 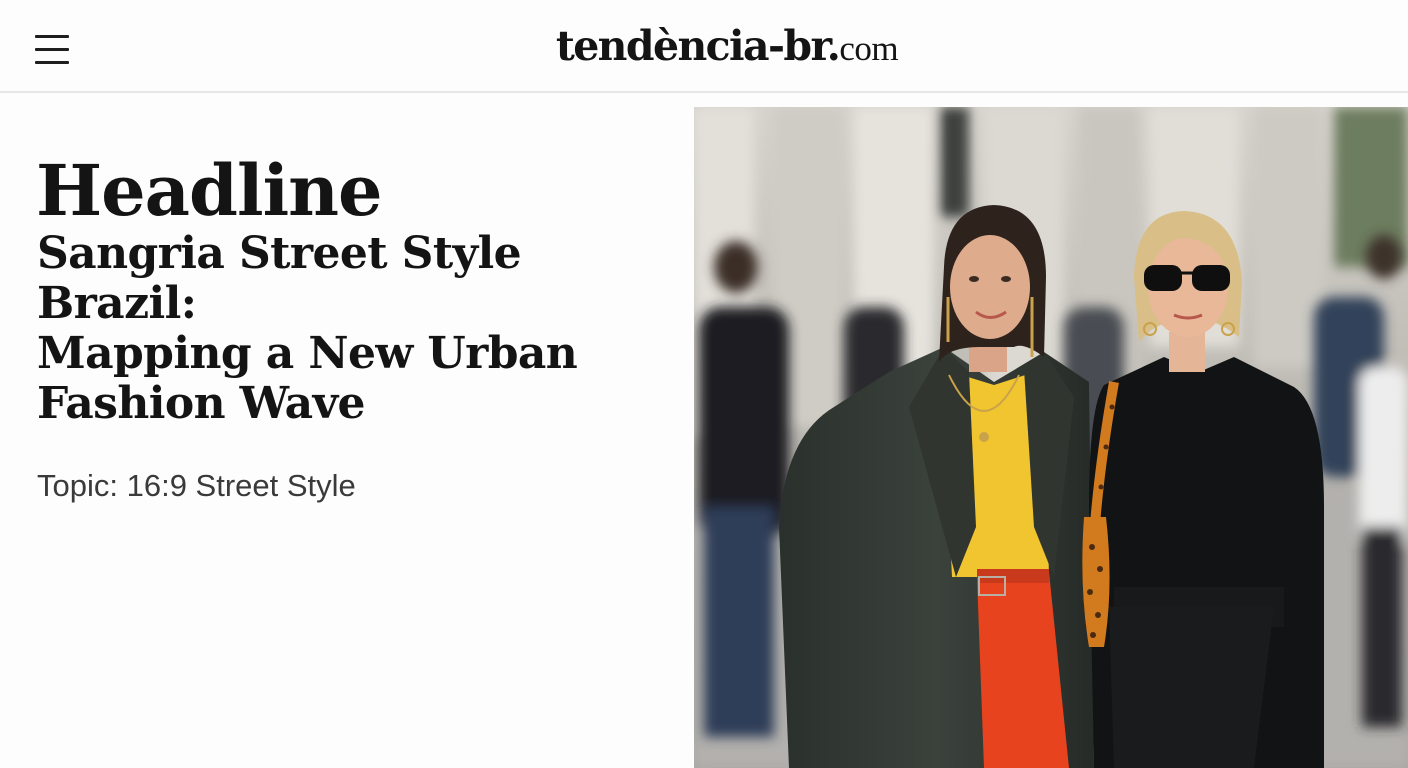 What do you see at coordinates (209, 190) in the screenshot?
I see `headline-label: Headline` at bounding box center [209, 190].